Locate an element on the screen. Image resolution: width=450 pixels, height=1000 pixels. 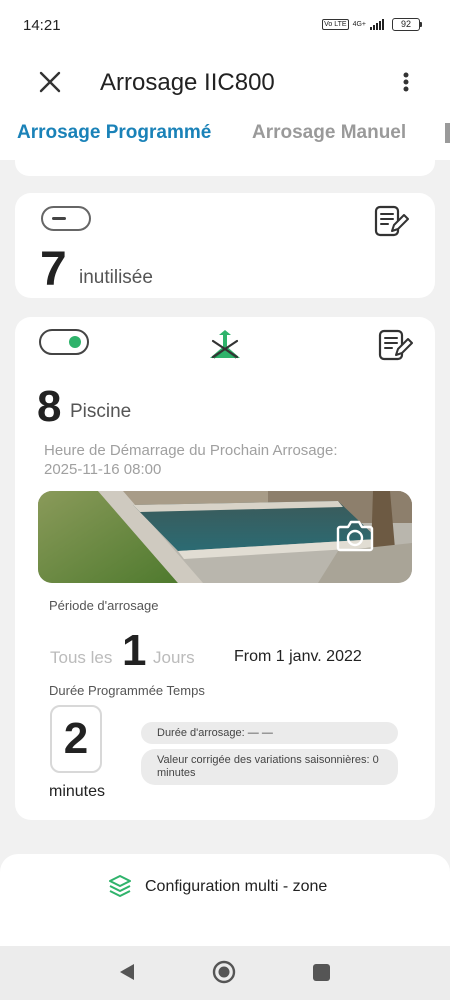
volte-icon: Vo LTE is located at coordinates (335, 24).